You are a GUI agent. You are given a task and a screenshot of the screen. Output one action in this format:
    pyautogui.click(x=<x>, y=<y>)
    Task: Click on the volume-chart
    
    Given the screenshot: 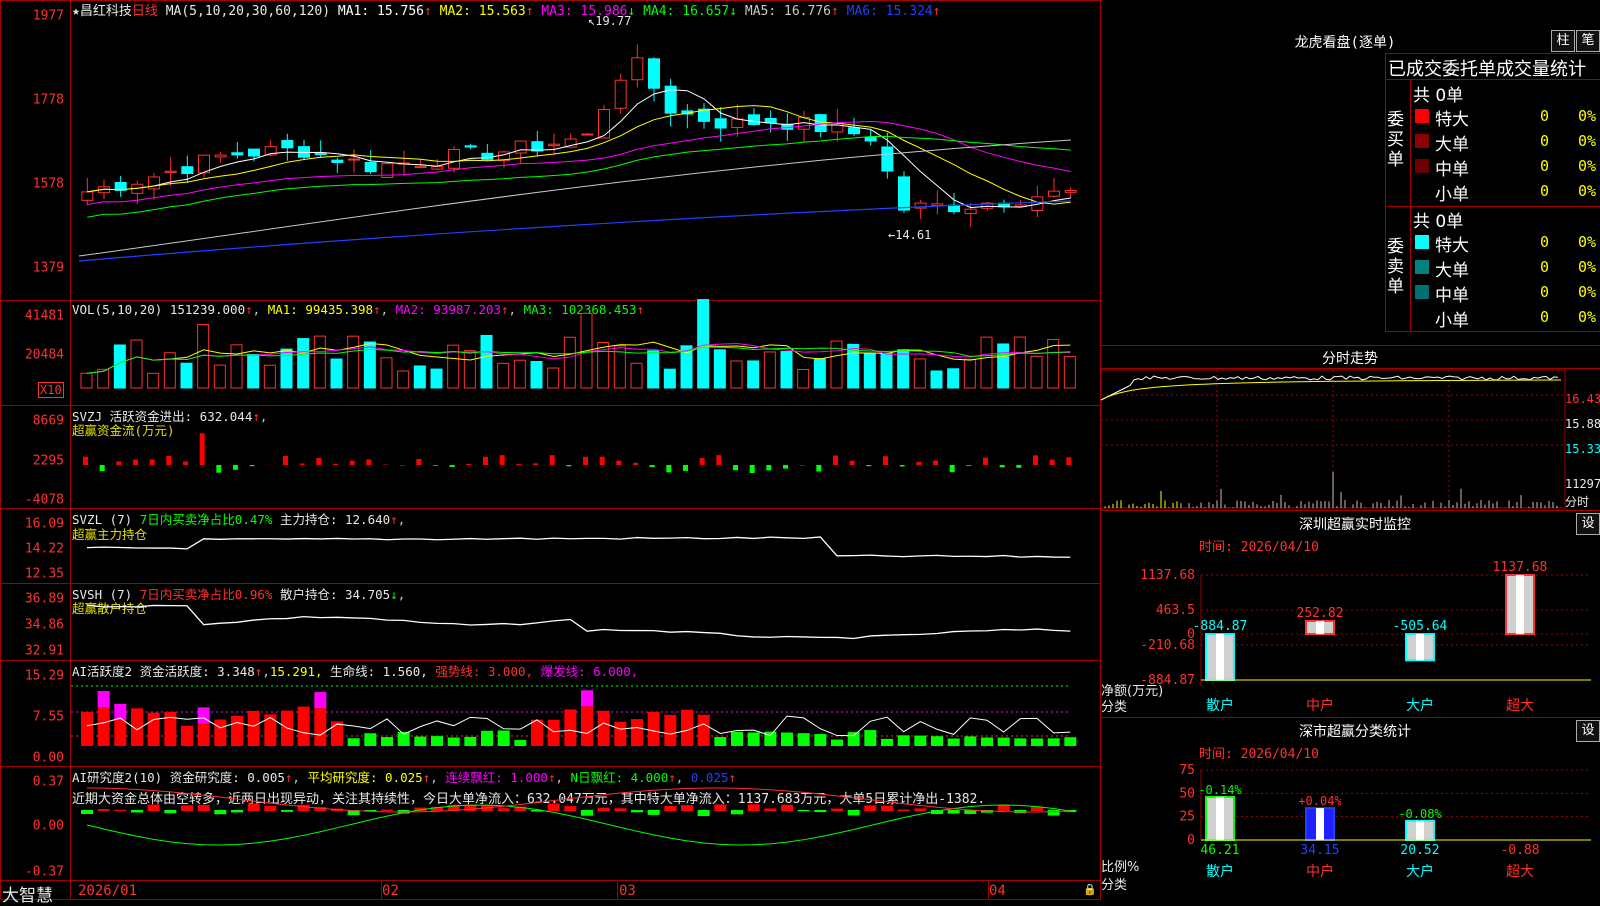 What is the action you would take?
    pyautogui.click(x=586, y=361)
    